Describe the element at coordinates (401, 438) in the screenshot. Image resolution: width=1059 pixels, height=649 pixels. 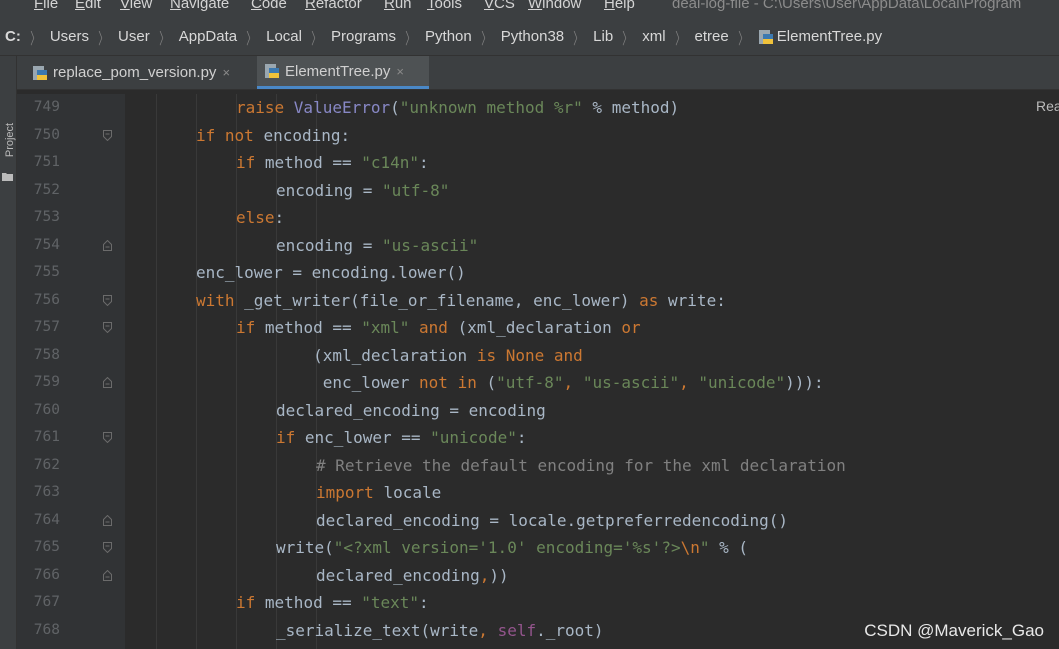
I see `code-text: if enc_lower == "unicode":` at that location.